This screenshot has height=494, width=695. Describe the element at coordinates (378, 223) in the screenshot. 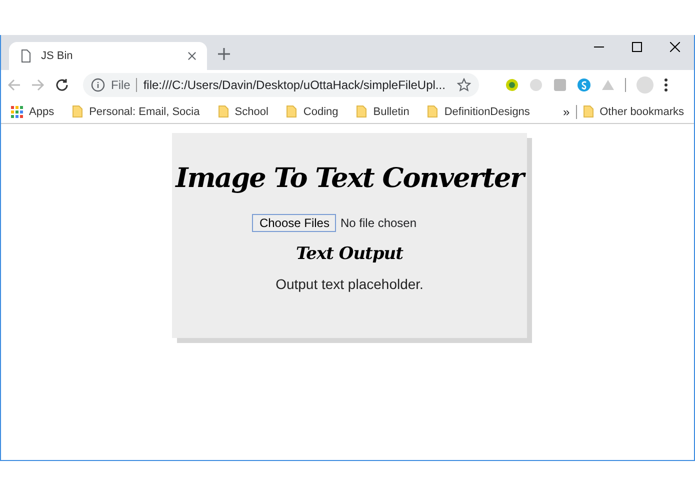

I see `file-status: No file chosen` at that location.